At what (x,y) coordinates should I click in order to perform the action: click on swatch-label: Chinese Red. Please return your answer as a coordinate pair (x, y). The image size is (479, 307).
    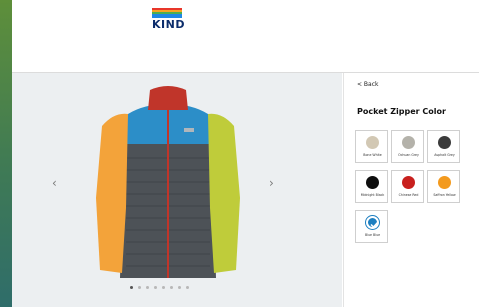
    Looking at the image, I should click on (408, 195).